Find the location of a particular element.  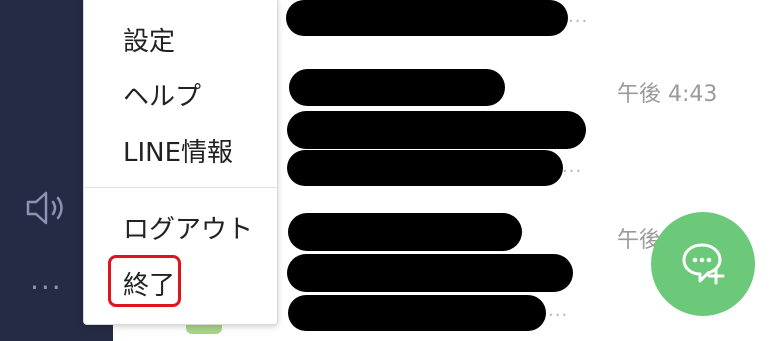

new-chat-button is located at coordinates (703, 264).